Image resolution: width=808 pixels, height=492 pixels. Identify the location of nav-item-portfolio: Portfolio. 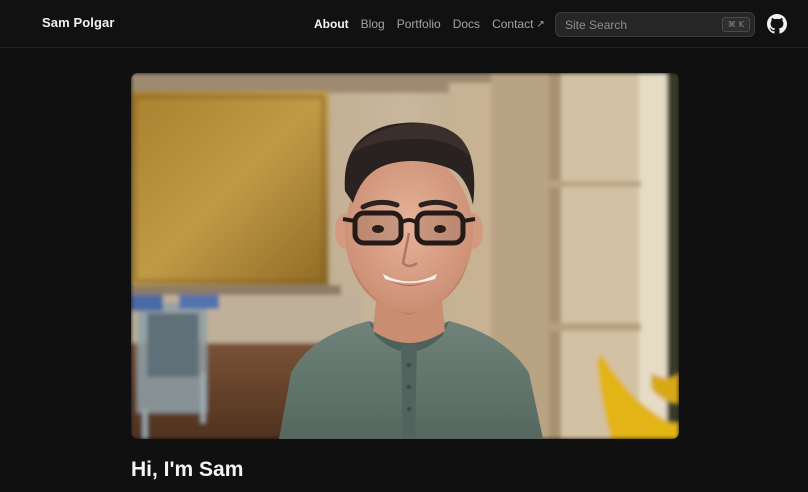
(419, 24).